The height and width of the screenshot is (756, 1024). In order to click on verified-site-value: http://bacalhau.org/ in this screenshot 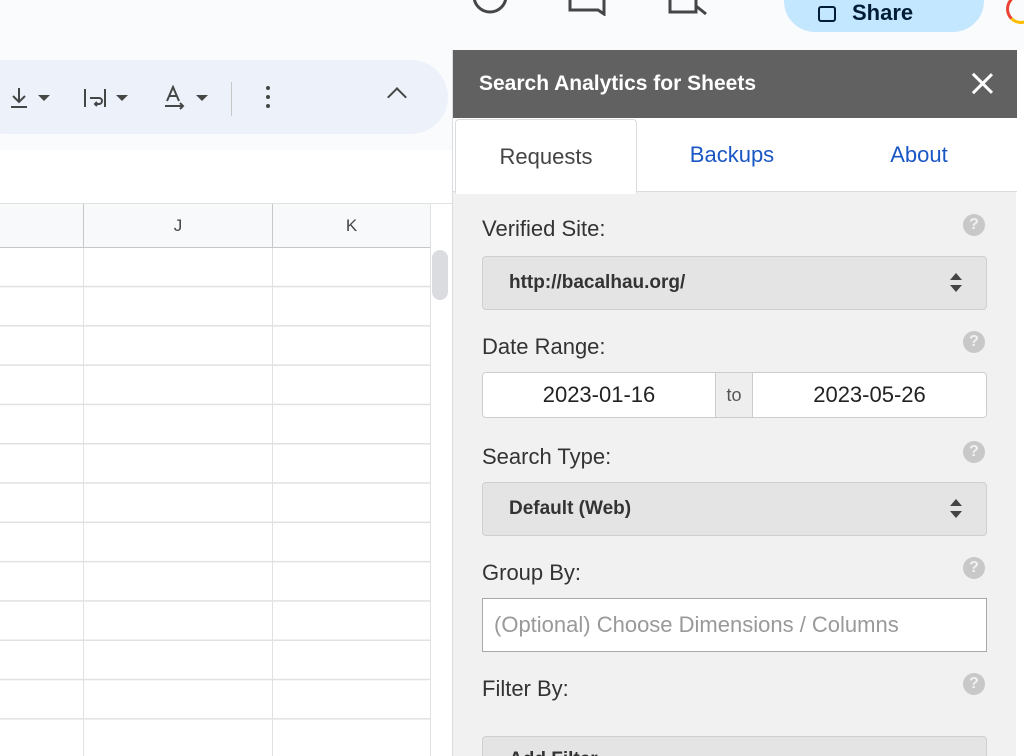, I will do `click(597, 282)`.